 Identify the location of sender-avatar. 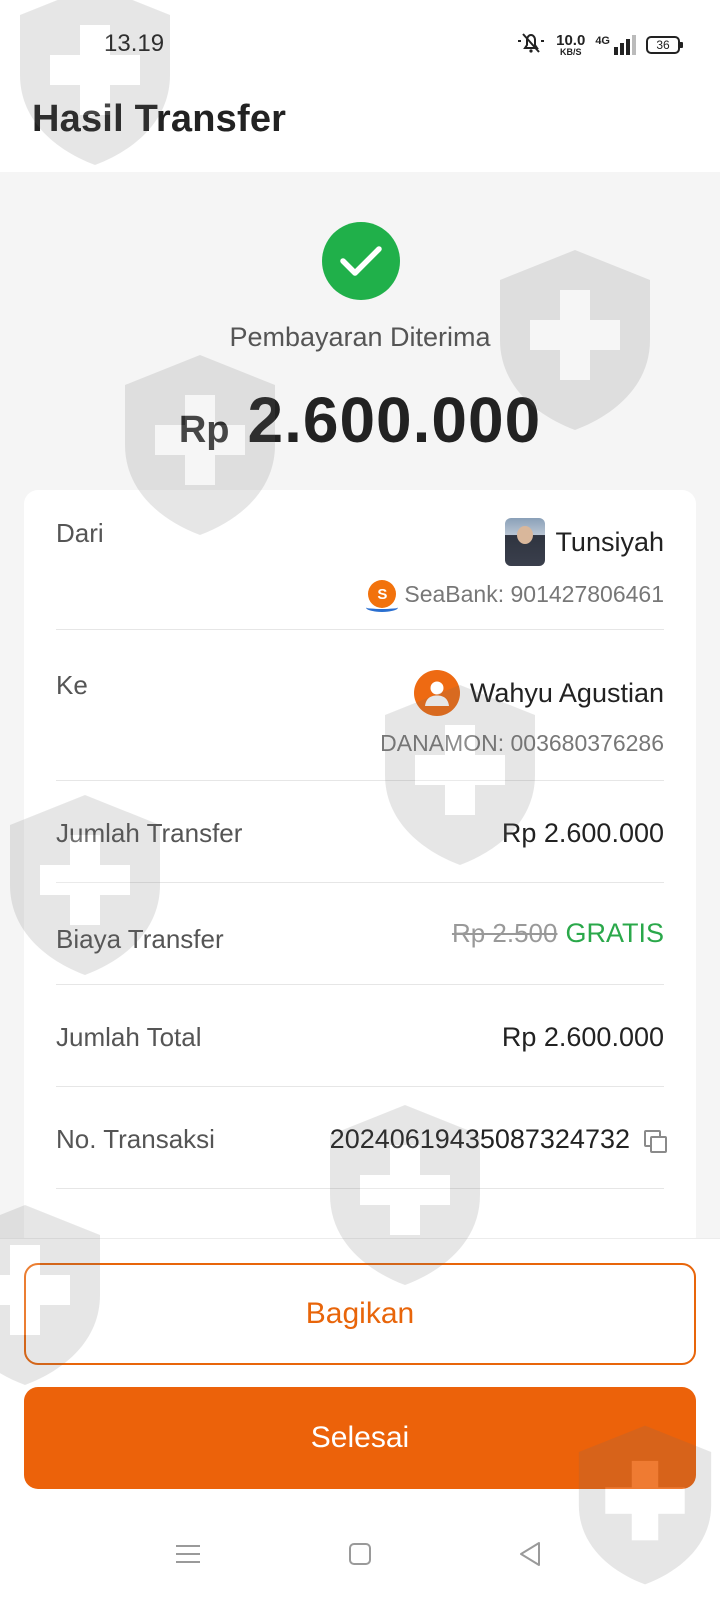
(525, 542).